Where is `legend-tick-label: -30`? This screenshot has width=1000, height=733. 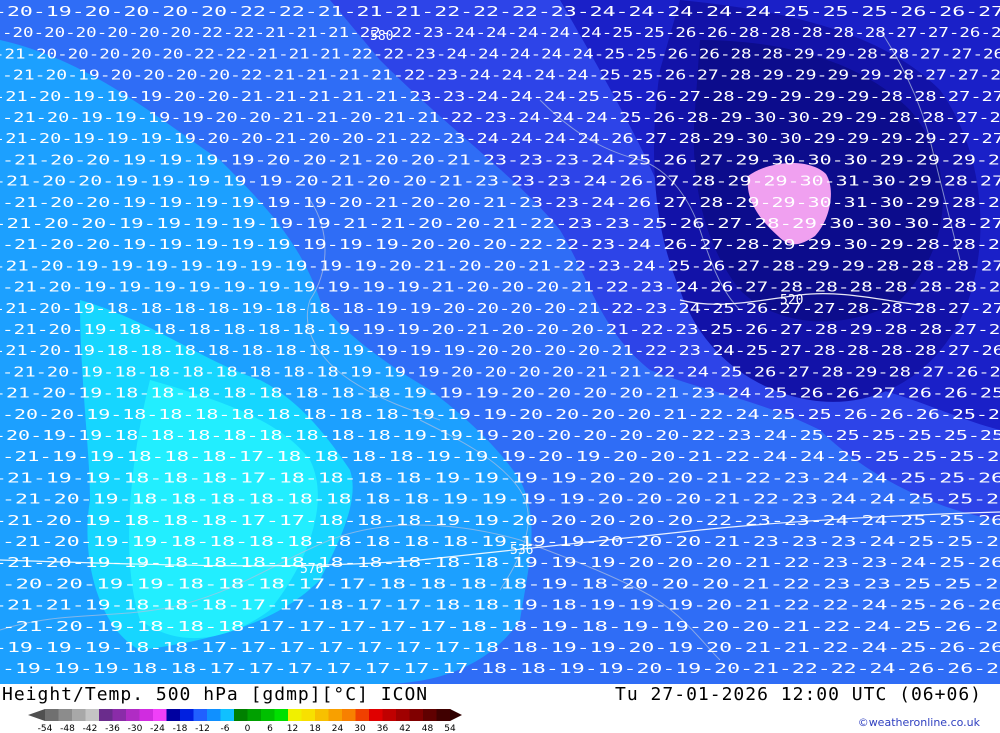 legend-tick-label: -30 is located at coordinates (135, 728).